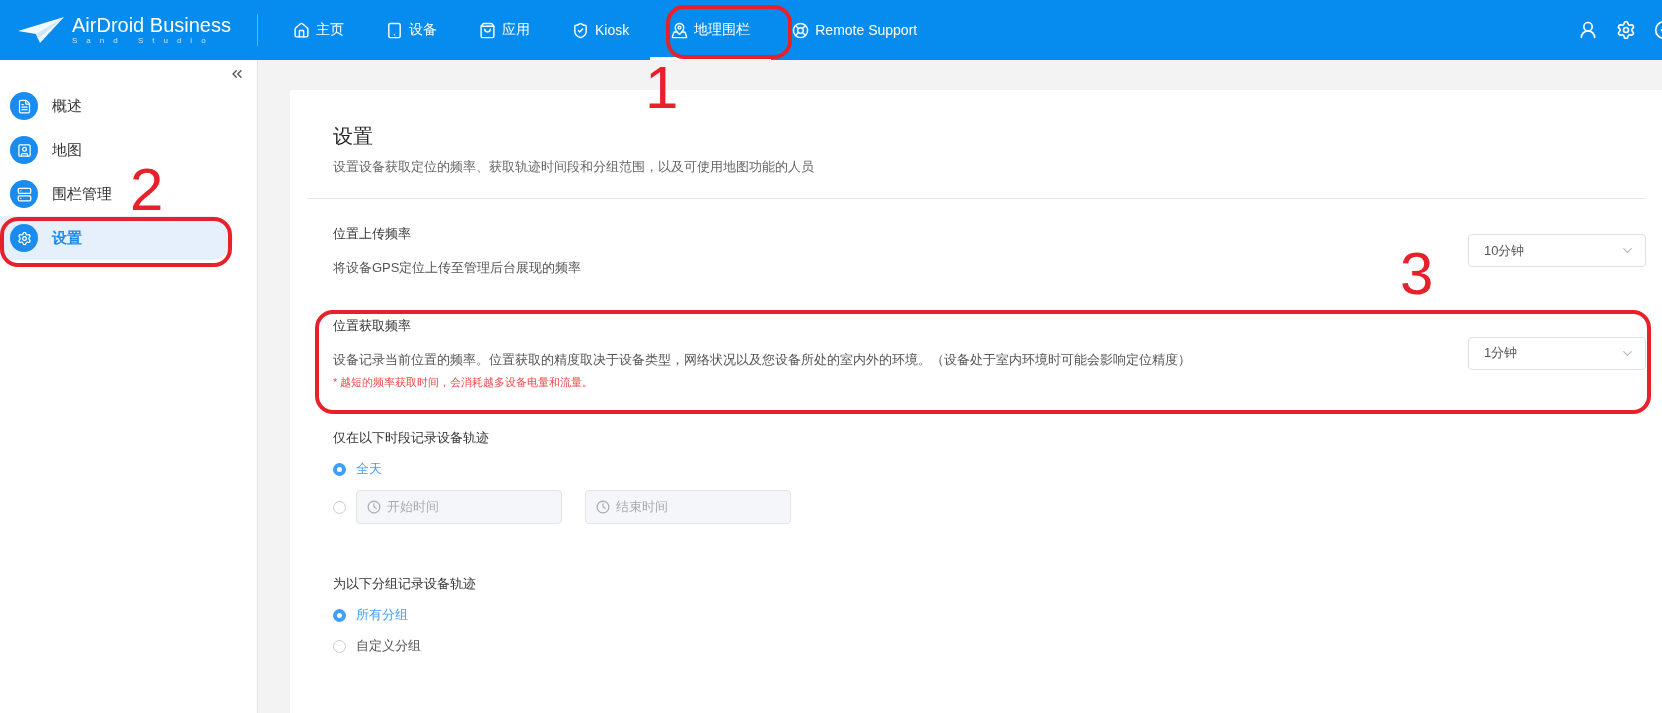 The height and width of the screenshot is (713, 1662). Describe the element at coordinates (24, 150) in the screenshot. I see `contact-card-icon` at that location.